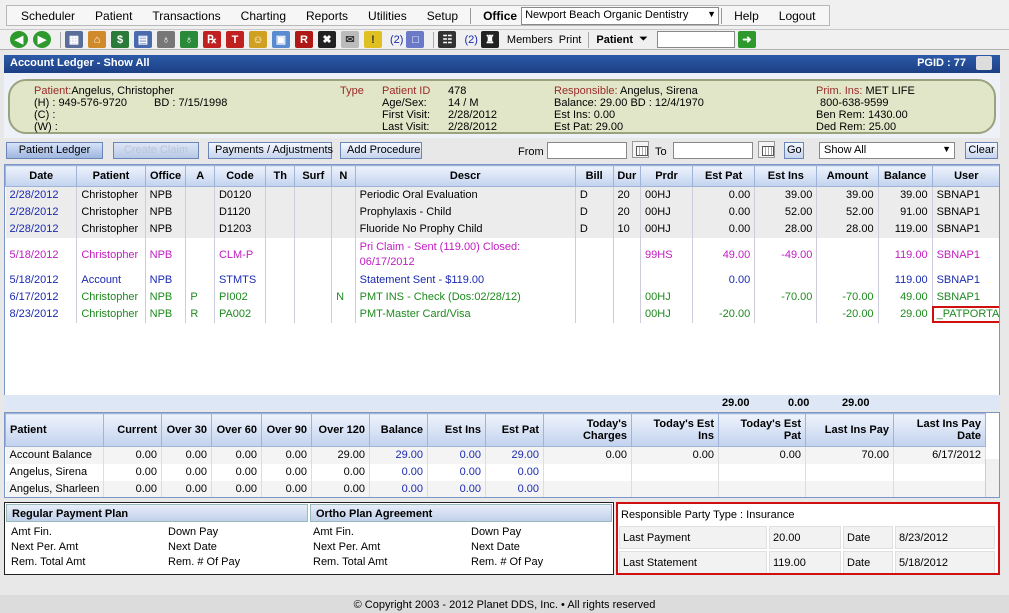  I want to click on patient-search-input, so click(695, 39).